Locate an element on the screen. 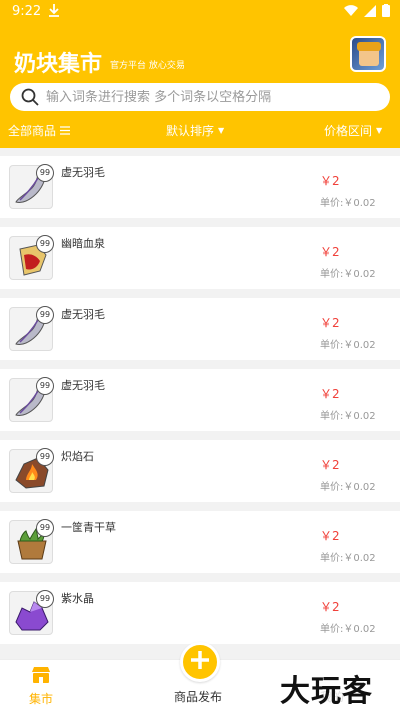 The width and height of the screenshot is (400, 711). bottom-nav: 集市 商品发布 我的 大玩客 is located at coordinates (200, 676).